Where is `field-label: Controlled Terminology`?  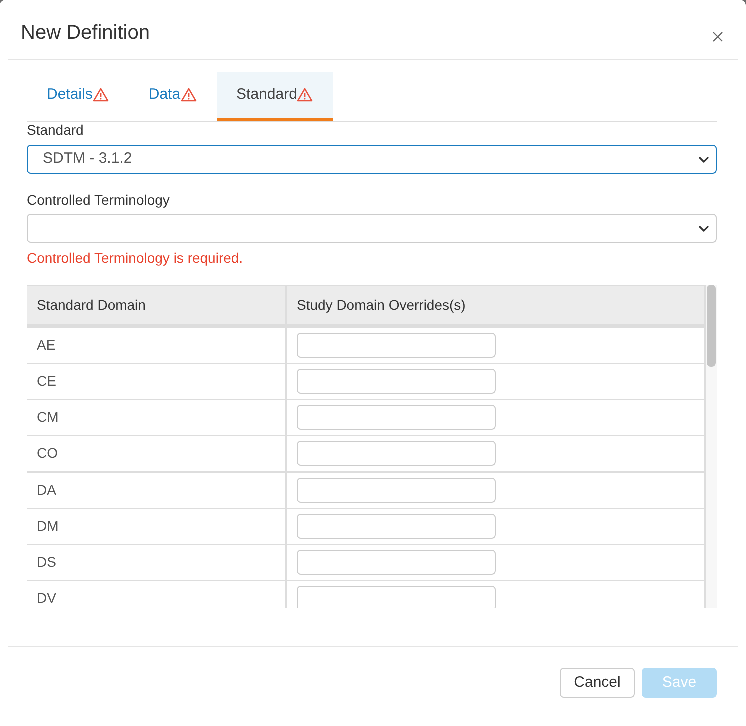 field-label: Controlled Terminology is located at coordinates (99, 200).